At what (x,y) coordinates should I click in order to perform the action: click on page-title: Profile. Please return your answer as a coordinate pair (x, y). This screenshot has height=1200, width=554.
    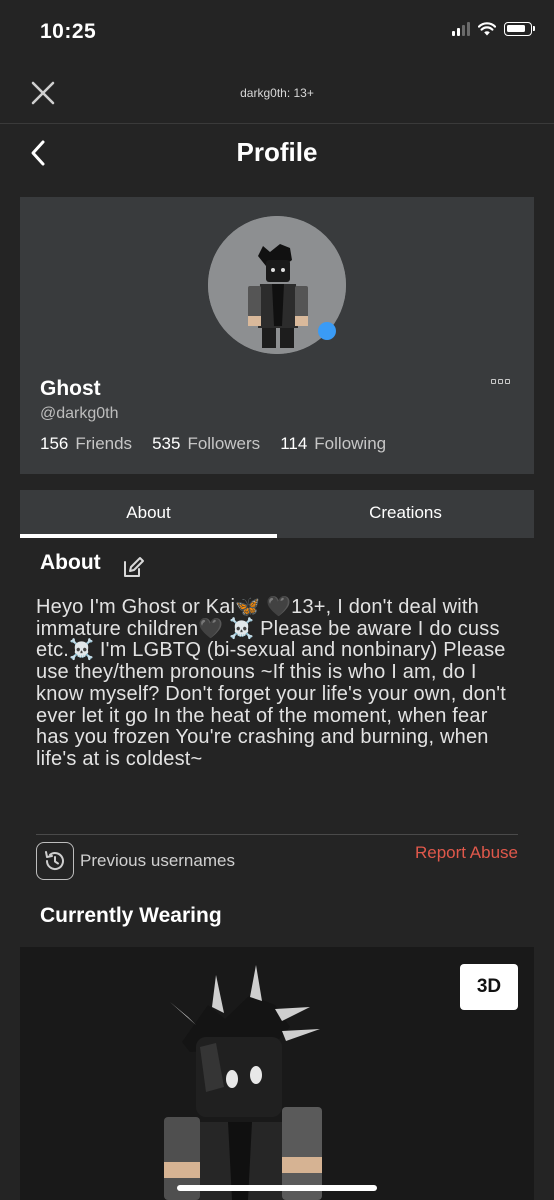
    Looking at the image, I should click on (277, 152).